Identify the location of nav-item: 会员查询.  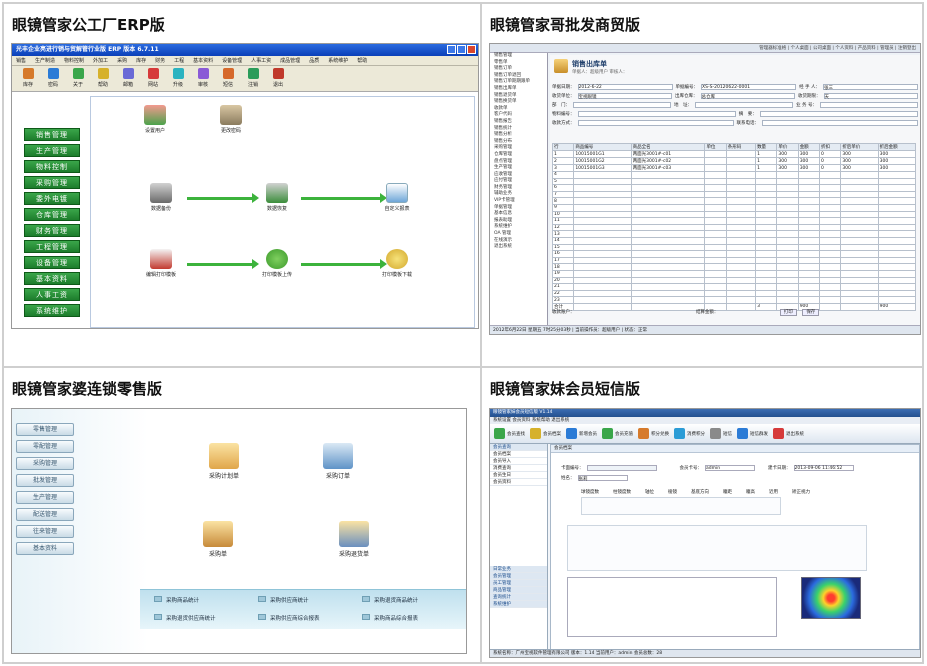
(518, 447).